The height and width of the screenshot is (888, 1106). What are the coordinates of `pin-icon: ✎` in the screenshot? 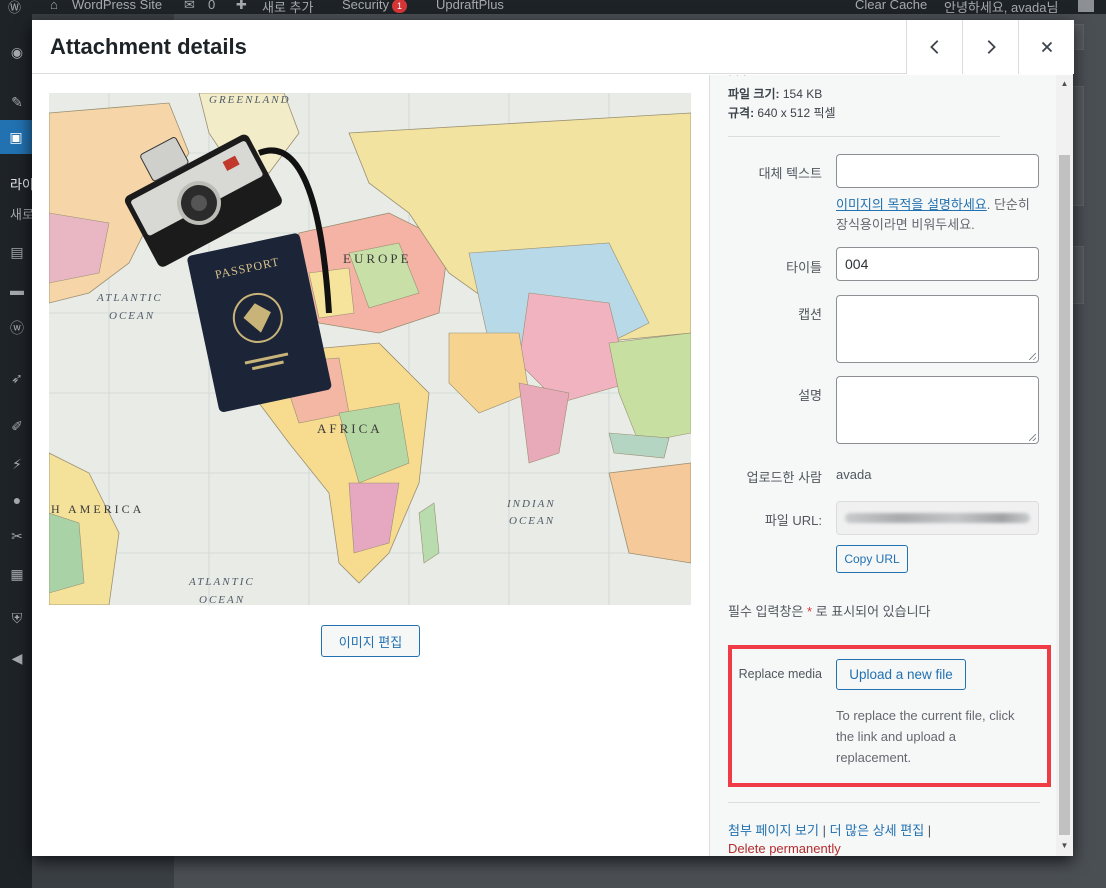 It's located at (17, 102).